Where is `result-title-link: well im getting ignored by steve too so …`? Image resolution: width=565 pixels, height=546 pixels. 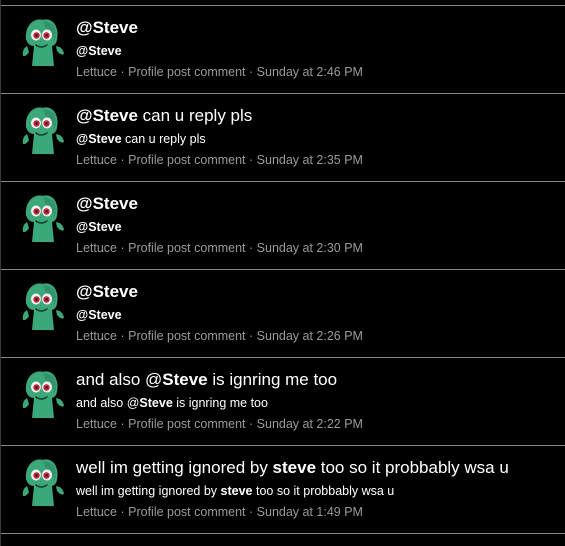 result-title-link: well im getting ignored by steve too so … is located at coordinates (316, 468).